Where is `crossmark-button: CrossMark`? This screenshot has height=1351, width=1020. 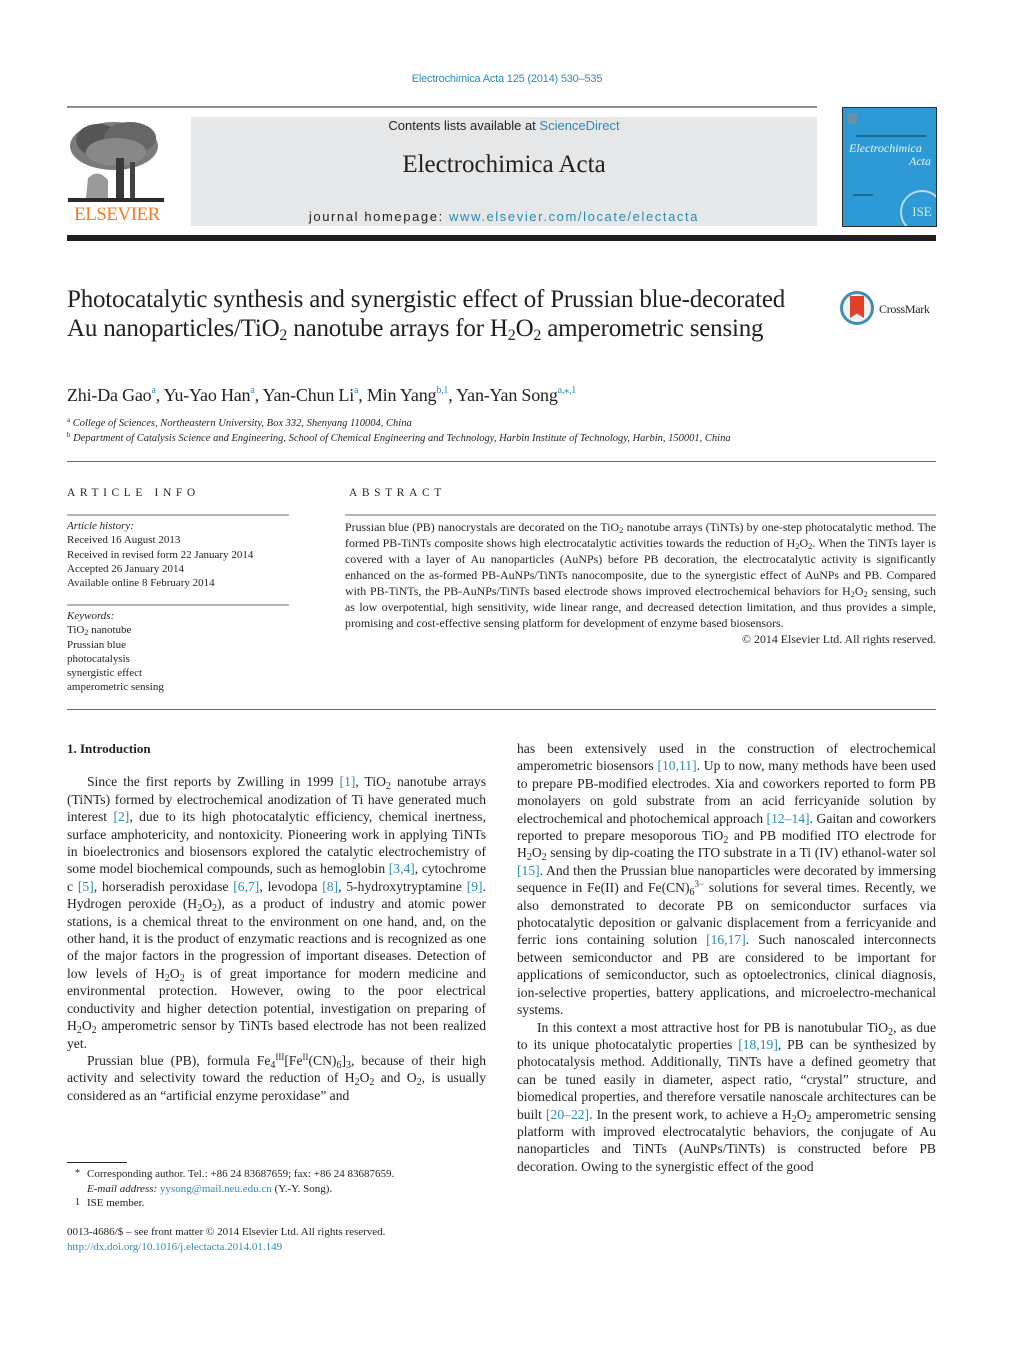 crossmark-button: CrossMark is located at coordinates (890, 310).